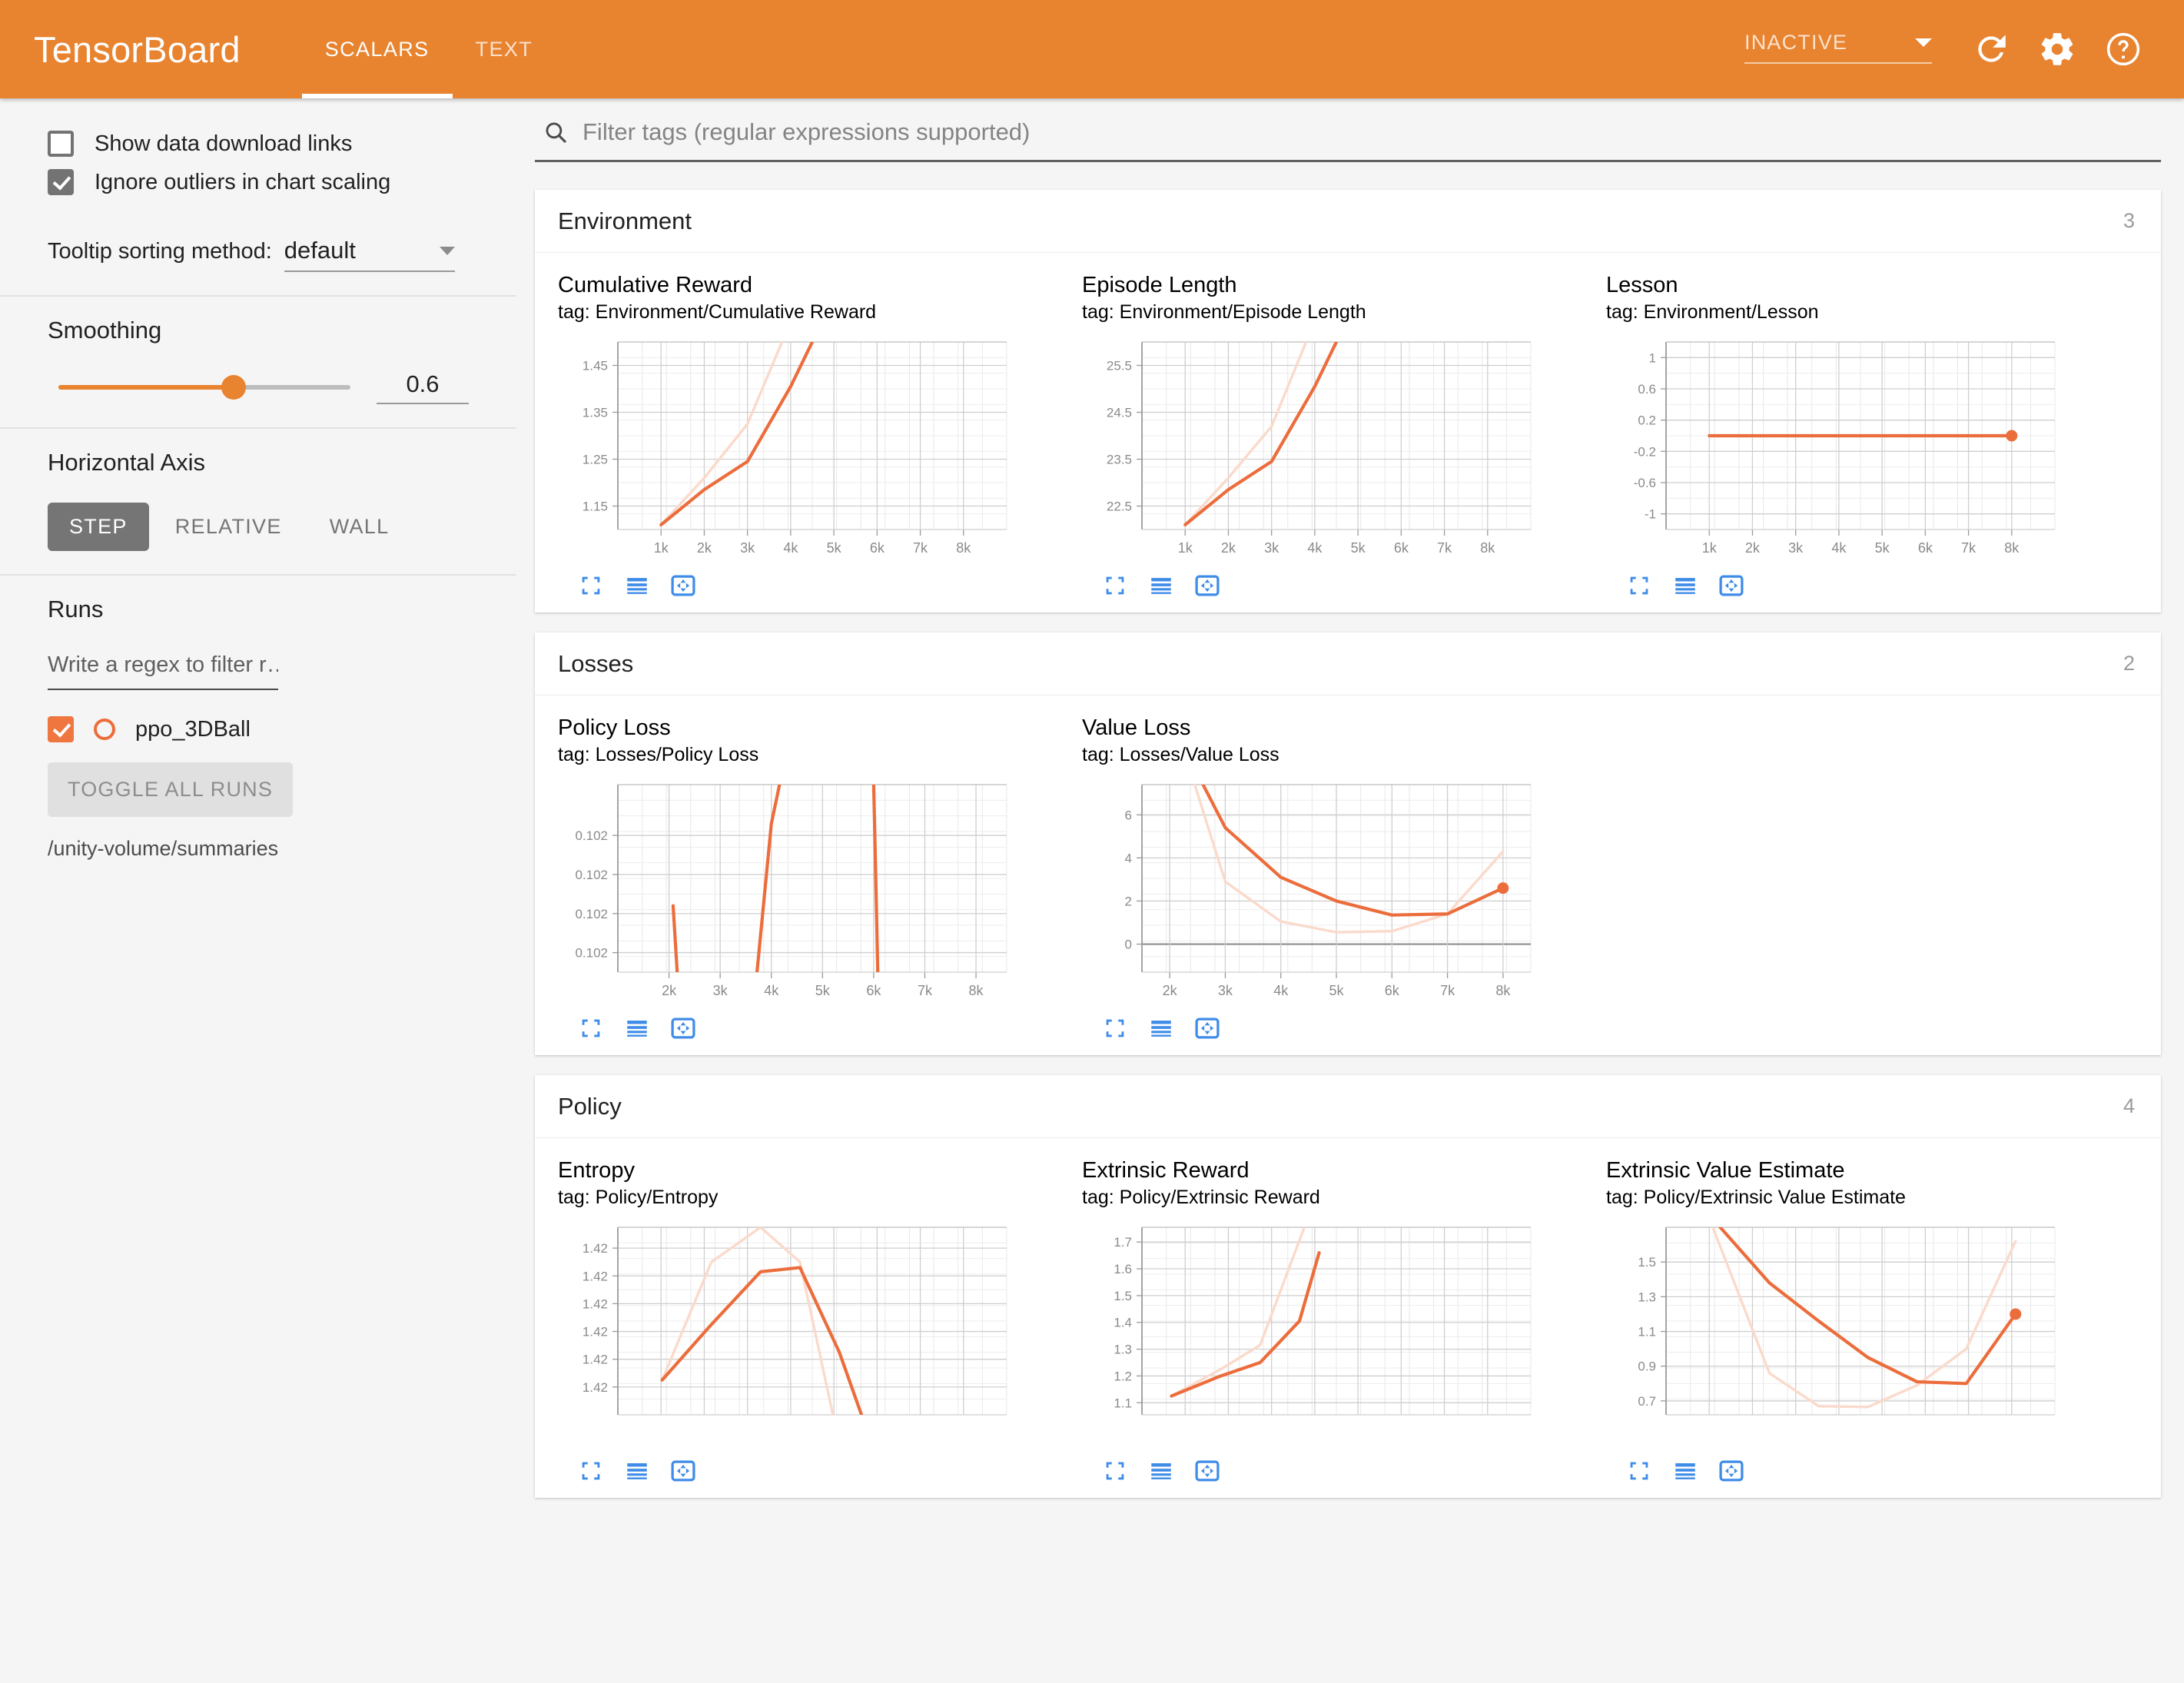  Describe the element at coordinates (820, 449) in the screenshot. I see `chart-plot-cumulative_reward: 1.15 1.25 1.35 1.45 1k 2k 3k 4k 5k 6k 7k 8k` at that location.